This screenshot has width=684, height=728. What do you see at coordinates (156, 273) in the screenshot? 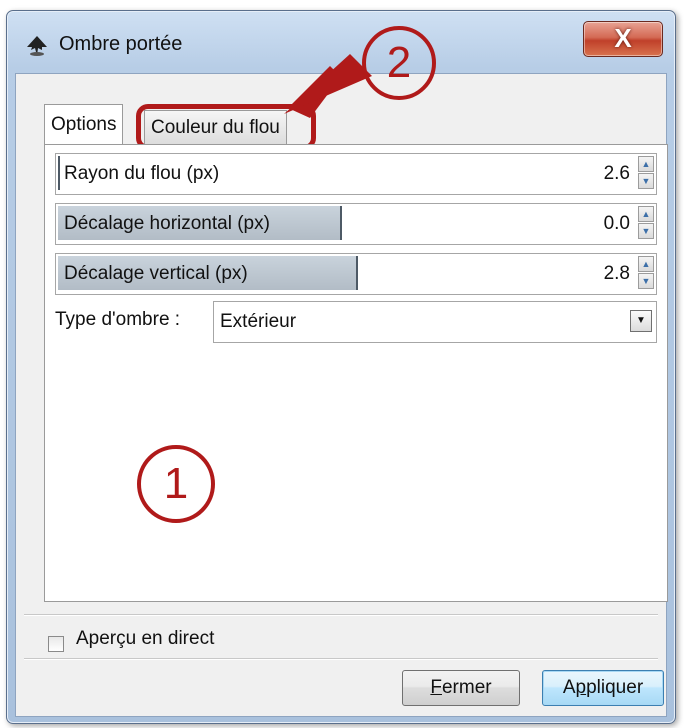
I see `vertical-offset-label: Décalage vertical (px)` at bounding box center [156, 273].